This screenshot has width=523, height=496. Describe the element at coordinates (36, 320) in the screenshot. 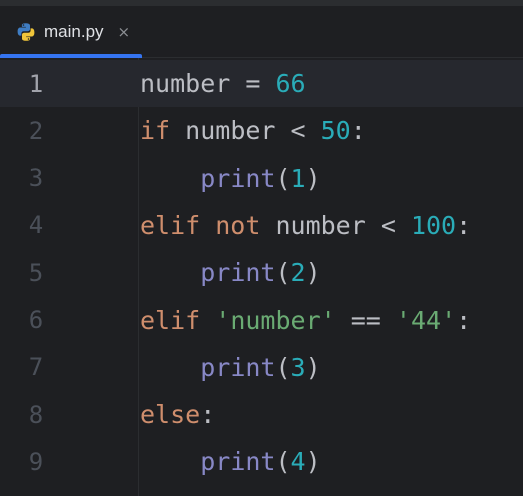

I see `line-number: 6` at that location.